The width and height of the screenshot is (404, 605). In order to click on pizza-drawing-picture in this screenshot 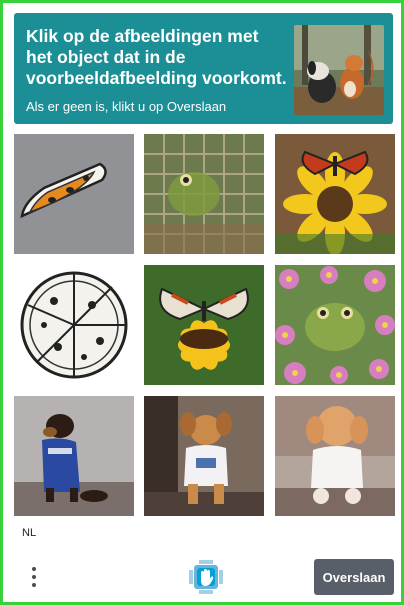, I will do `click(74, 325)`.